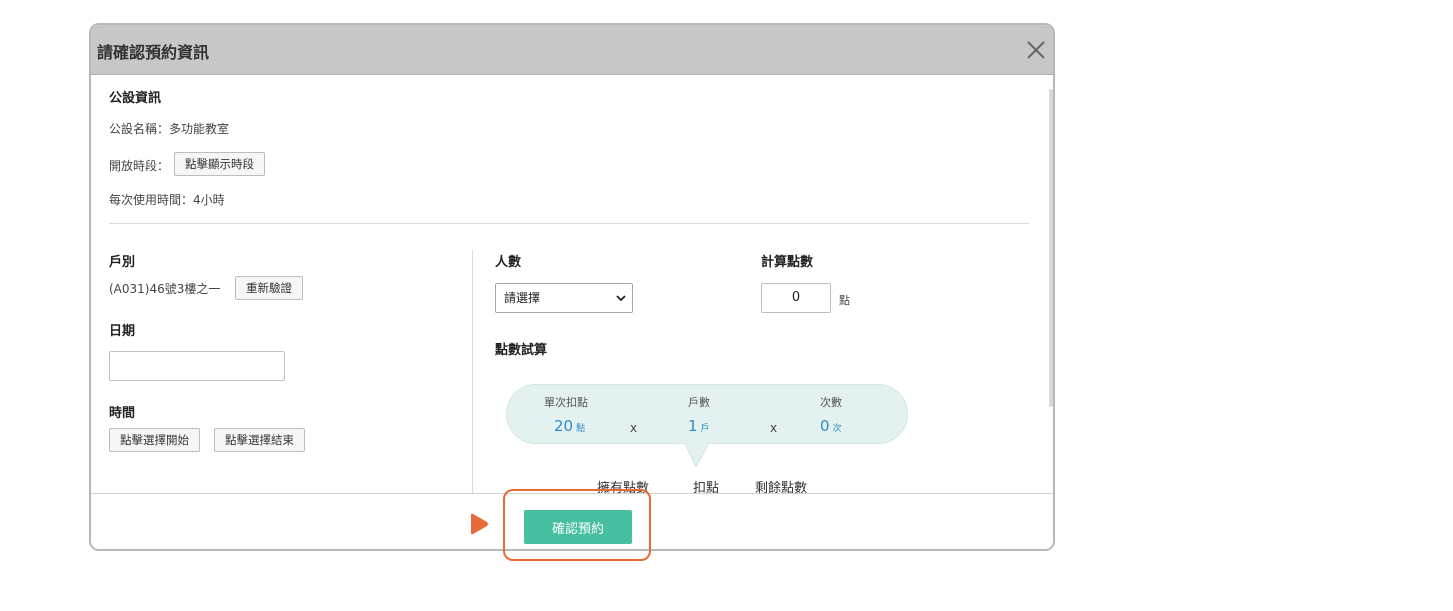 The height and width of the screenshot is (611, 1453). Describe the element at coordinates (122, 413) in the screenshot. I see `time-label: 時間` at that location.